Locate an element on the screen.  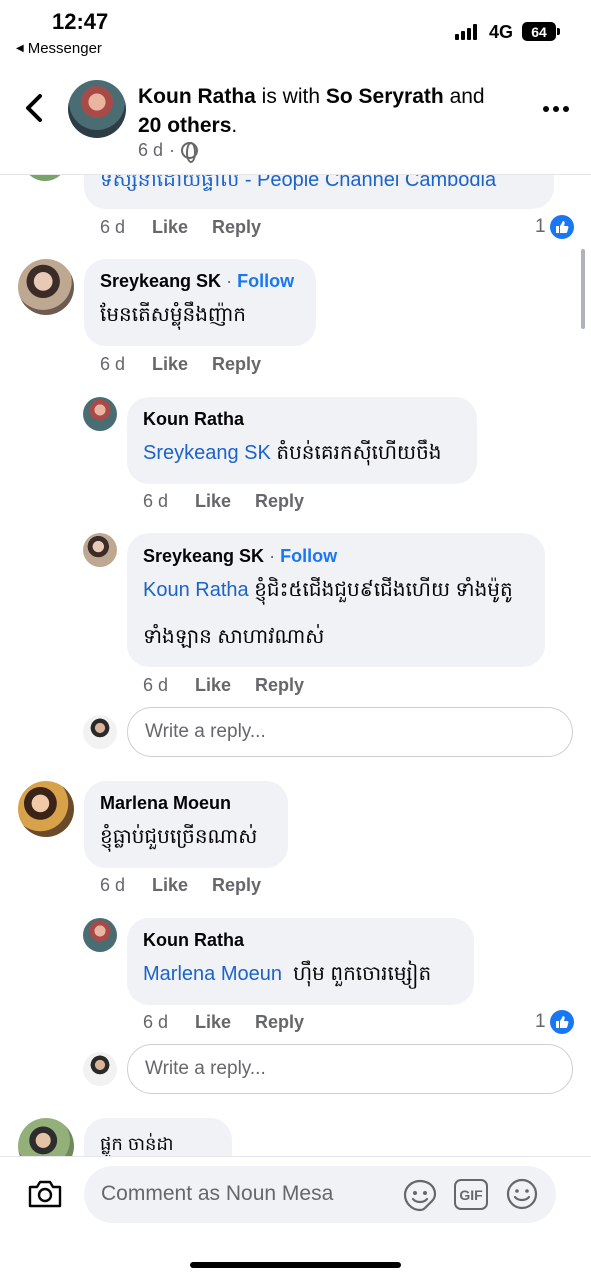
back-triangle-icon: ◀ is located at coordinates (20, 48).